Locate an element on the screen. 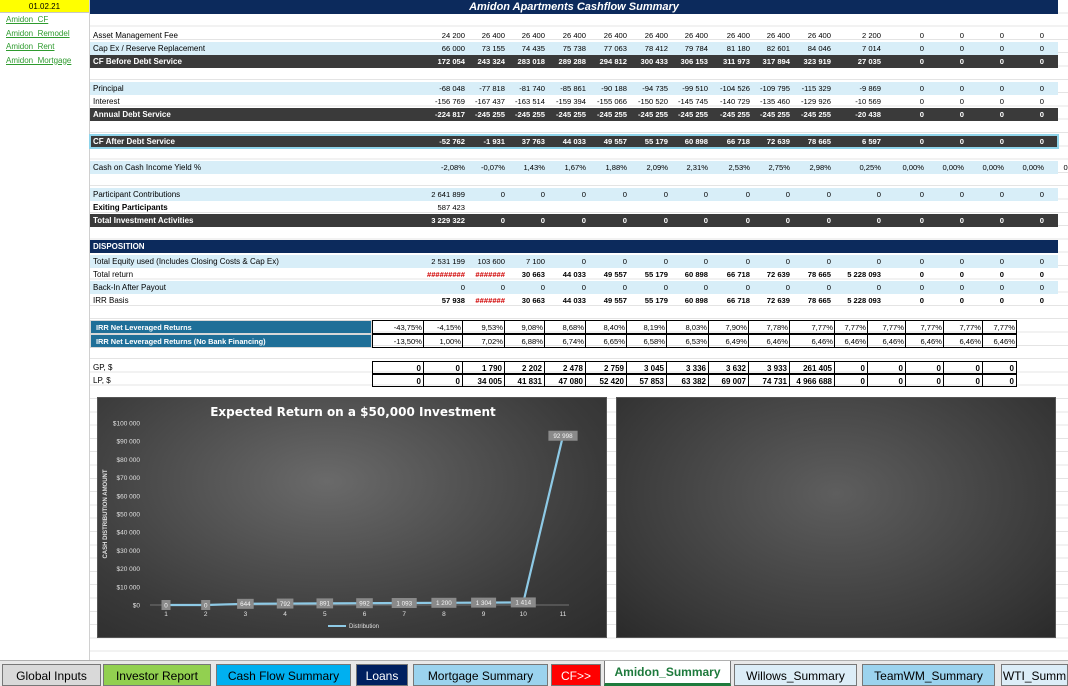  cell: -155 066 is located at coordinates (607, 101).